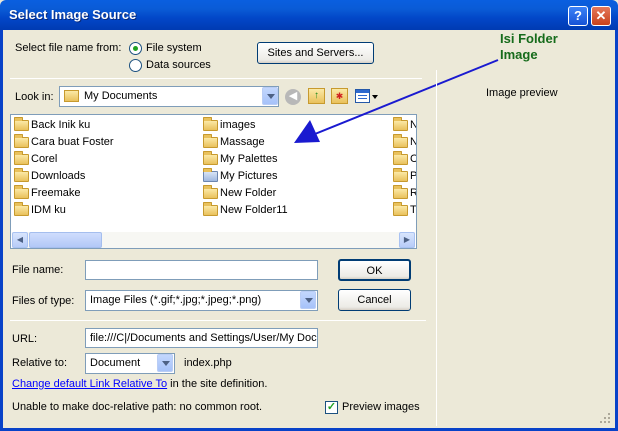 The width and height of the screenshot is (618, 431). Describe the element at coordinates (601, 16) in the screenshot. I see `close-button: ✕` at that location.